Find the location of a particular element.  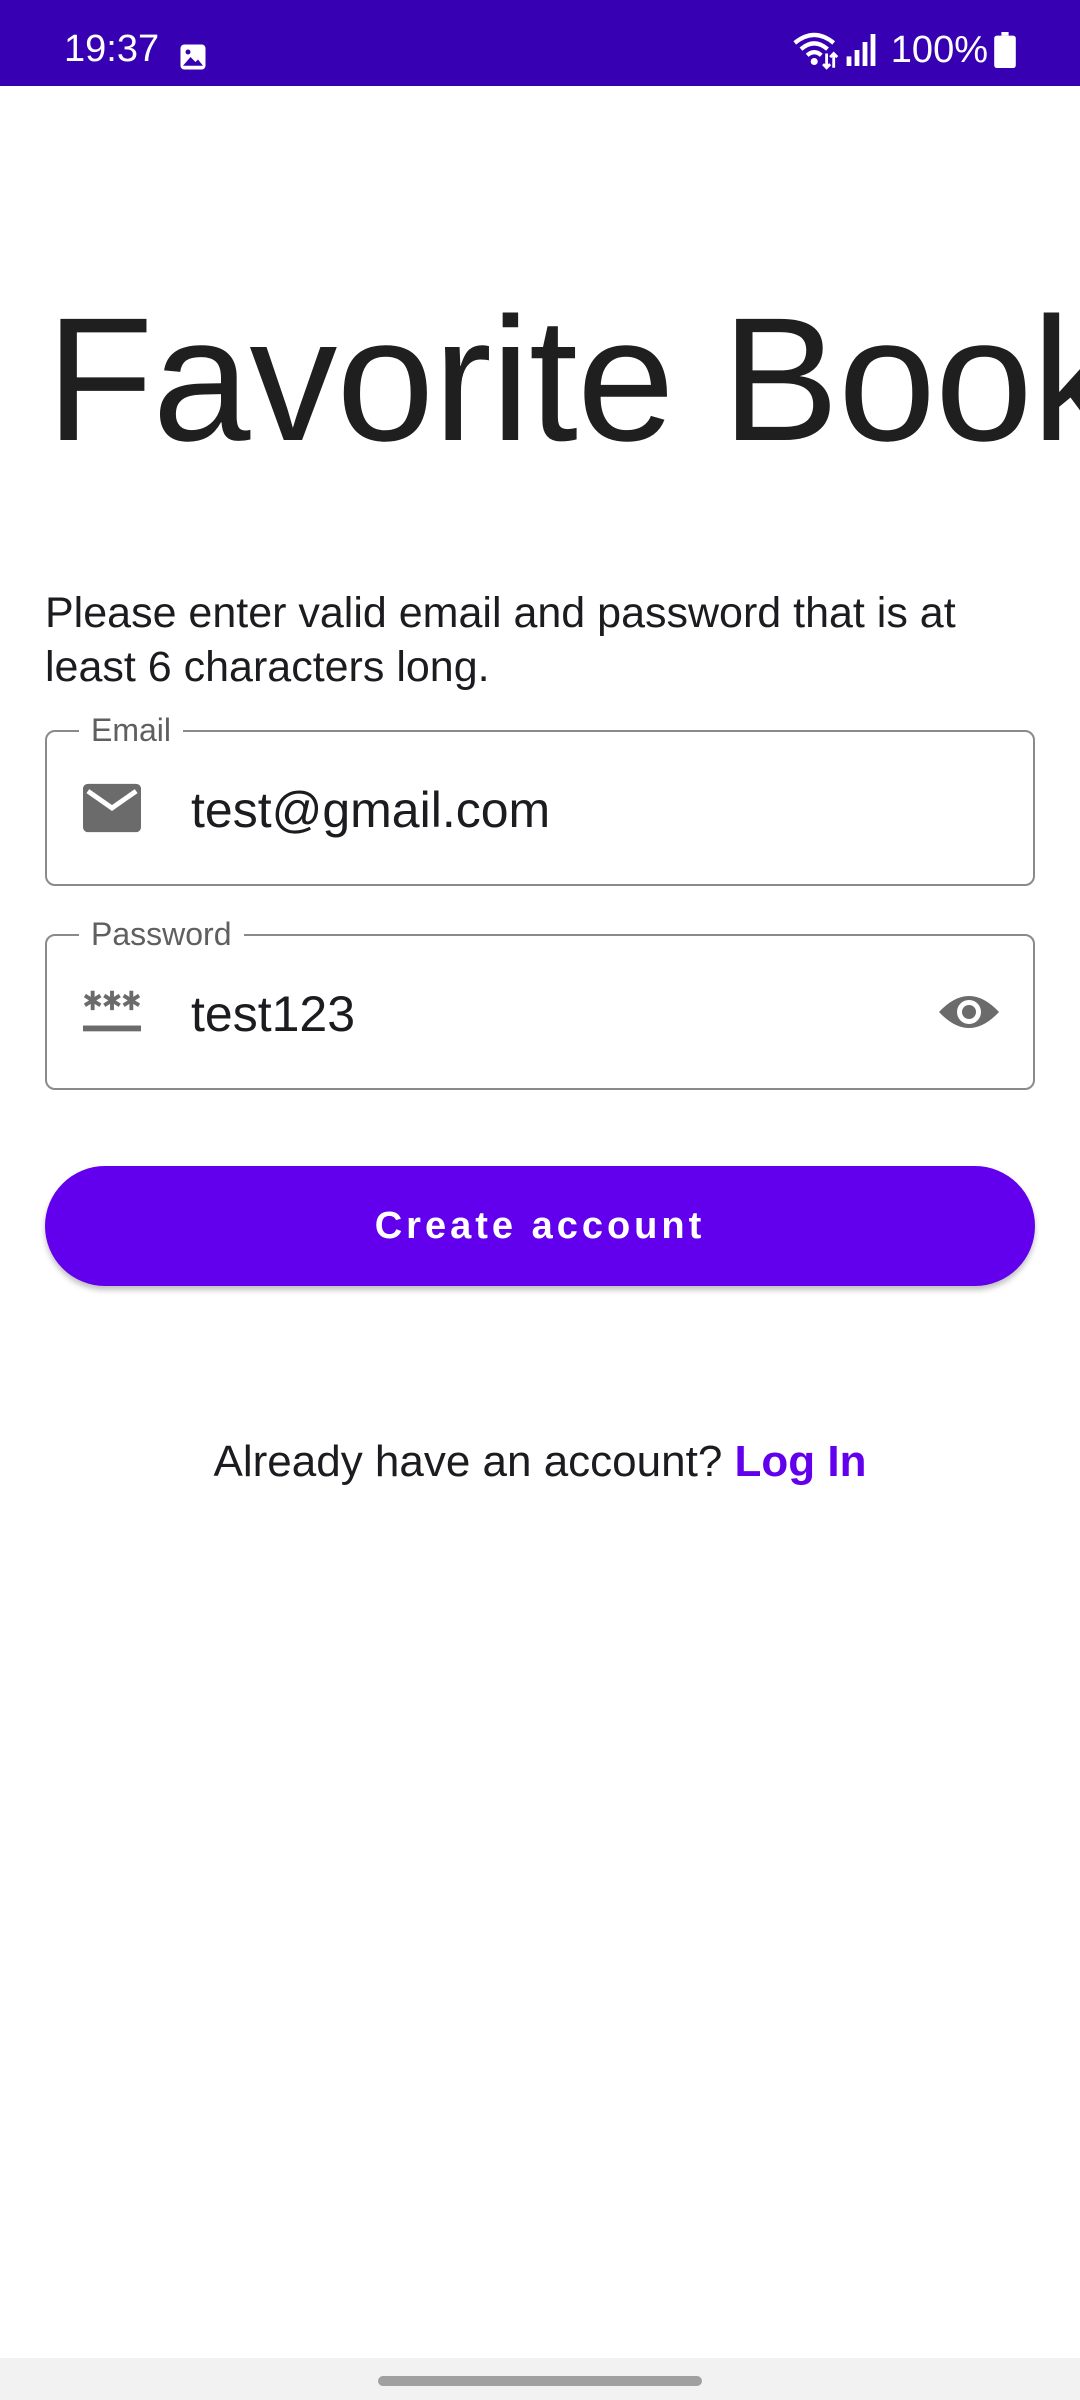

password-label: Password is located at coordinates (161, 934).